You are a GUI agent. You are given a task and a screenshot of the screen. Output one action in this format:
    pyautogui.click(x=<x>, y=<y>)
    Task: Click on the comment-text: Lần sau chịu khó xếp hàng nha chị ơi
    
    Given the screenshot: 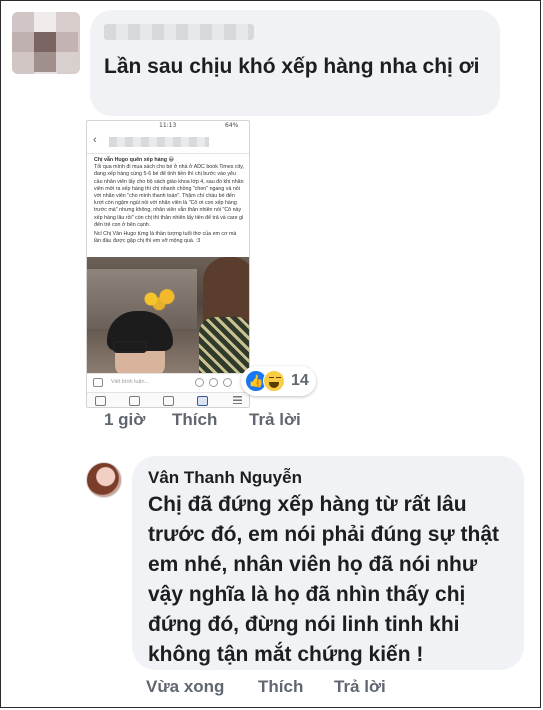 What is the action you would take?
    pyautogui.click(x=292, y=66)
    